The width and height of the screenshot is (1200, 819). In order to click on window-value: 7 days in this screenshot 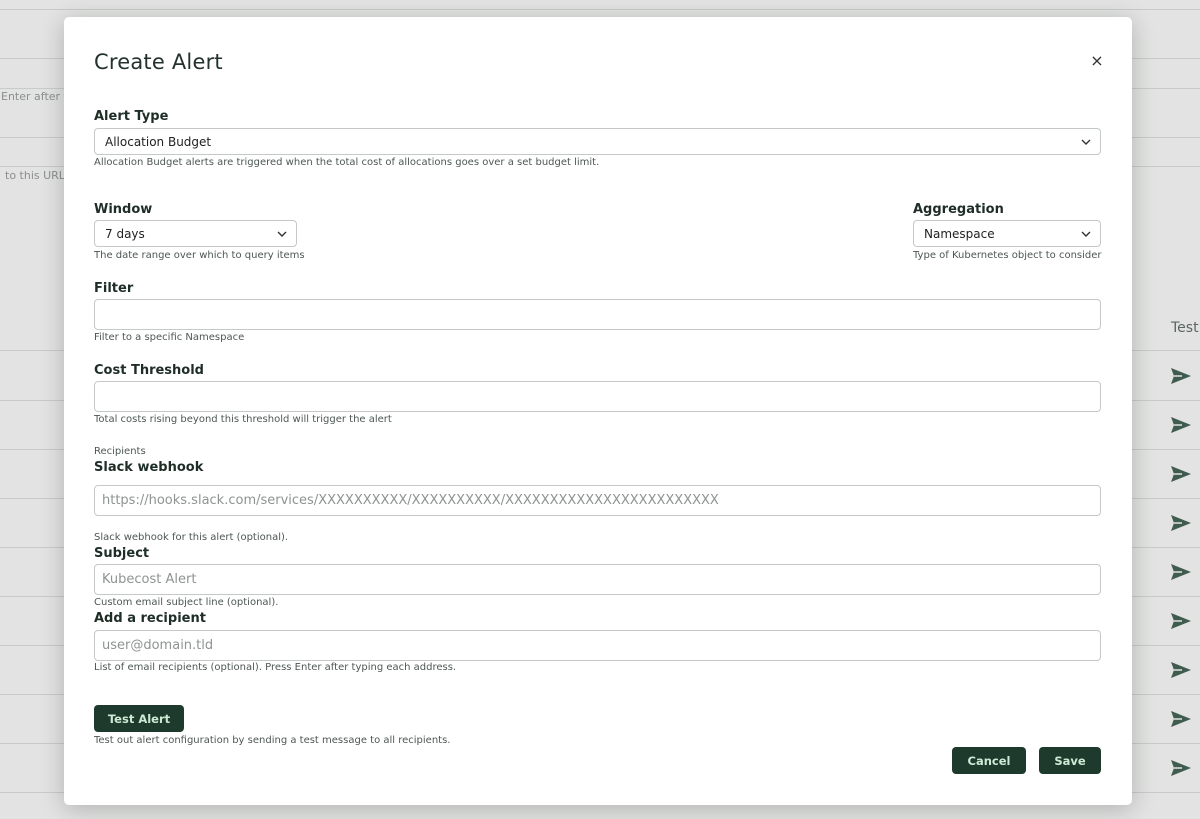, I will do `click(125, 233)`.